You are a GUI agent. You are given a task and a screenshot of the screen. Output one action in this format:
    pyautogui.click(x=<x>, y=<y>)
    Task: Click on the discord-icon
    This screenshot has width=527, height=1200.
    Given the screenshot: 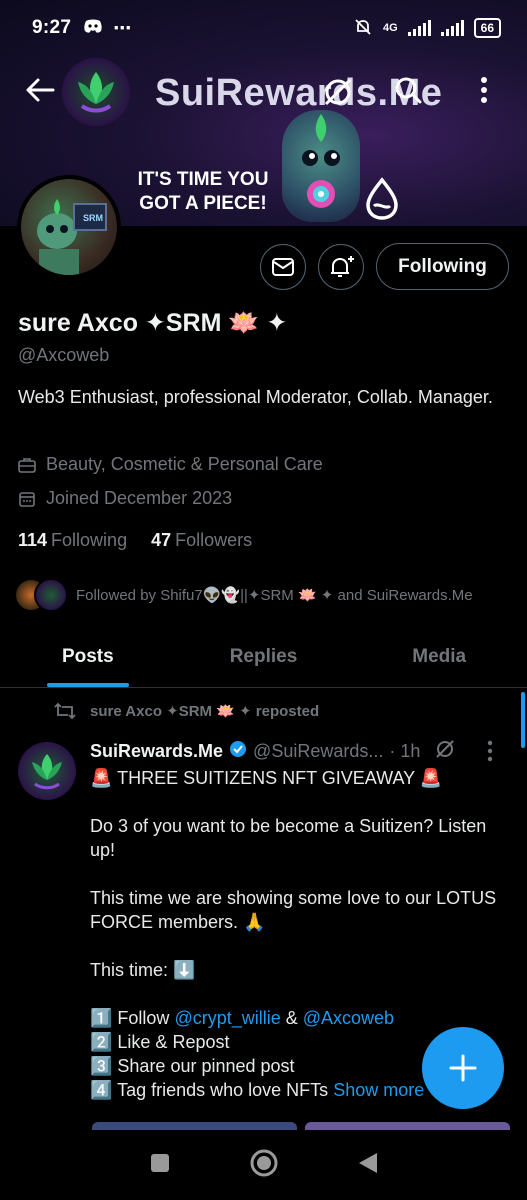 What is the action you would take?
    pyautogui.click(x=93, y=28)
    